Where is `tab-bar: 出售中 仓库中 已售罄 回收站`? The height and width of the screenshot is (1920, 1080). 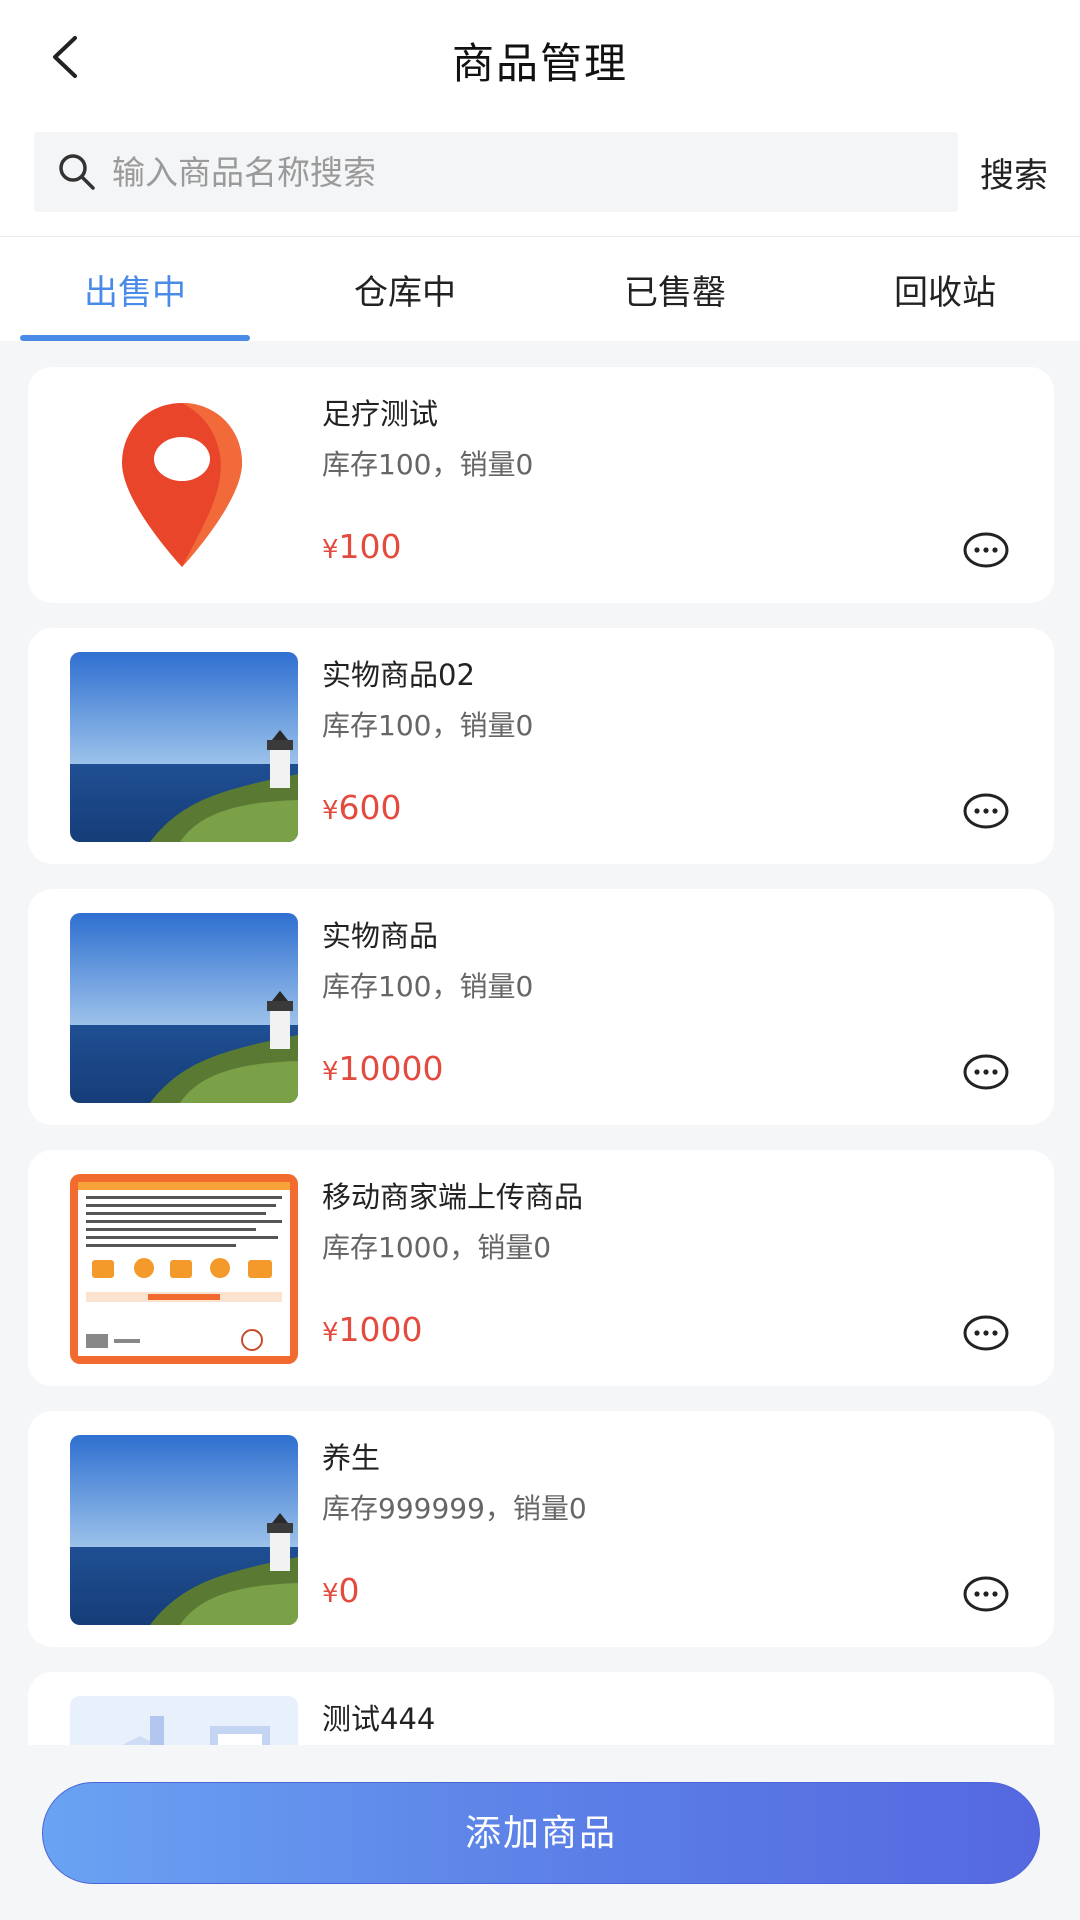
tab-bar: 出售中 仓库中 已售罄 回收站 is located at coordinates (540, 289).